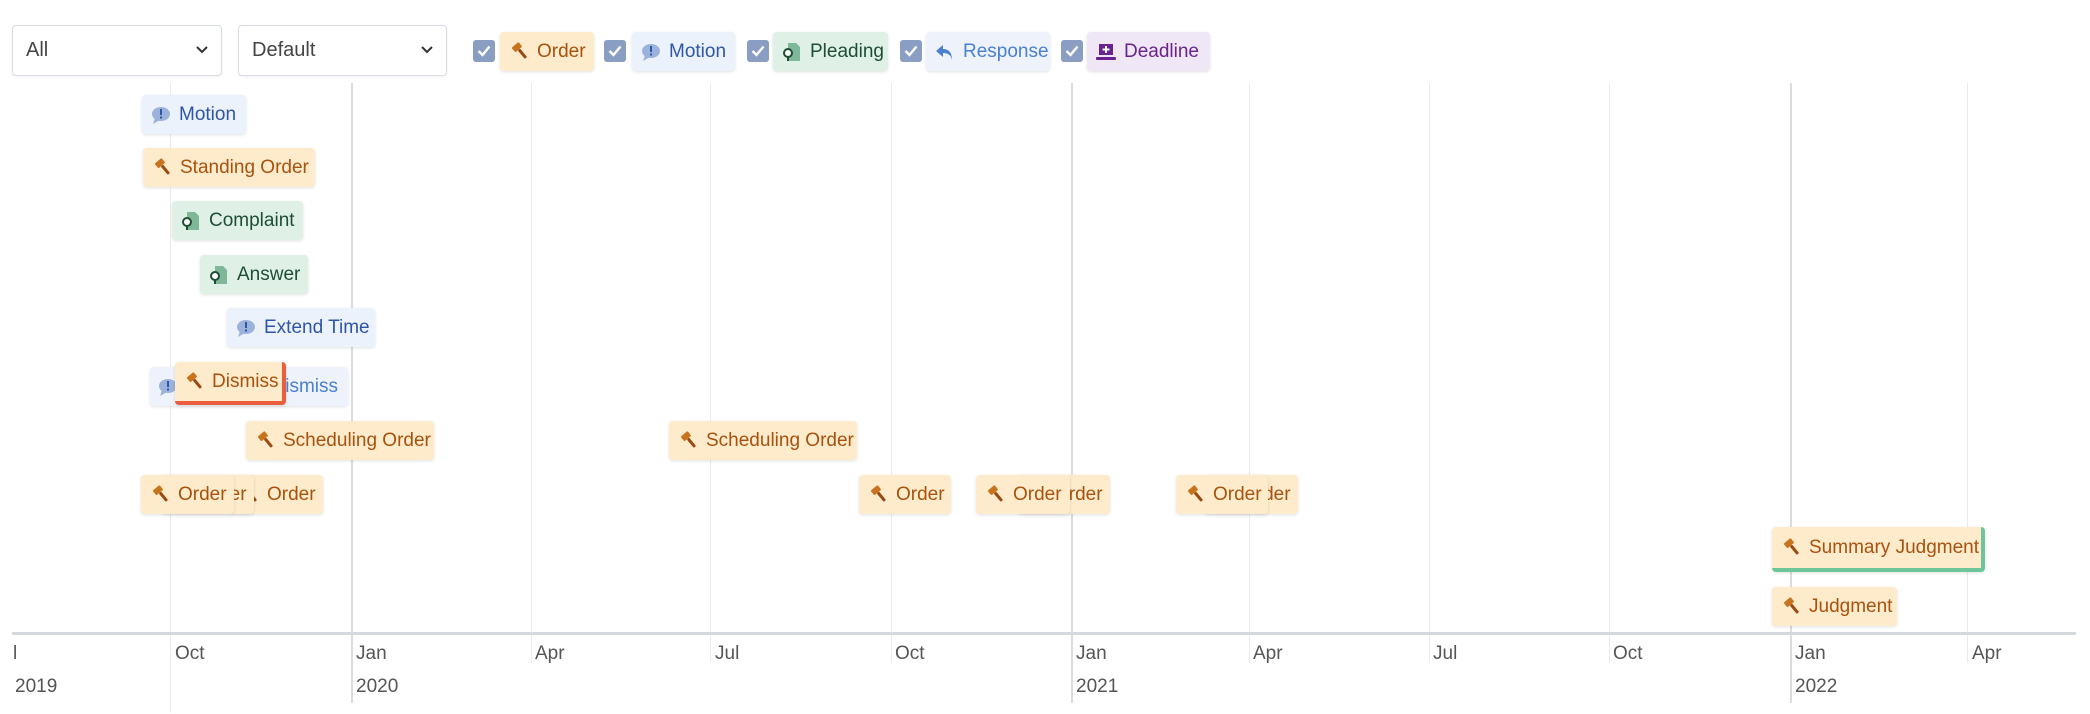 This screenshot has height=714, width=2090. What do you see at coordinates (698, 51) in the screenshot?
I see `legend-label-motion: Motion` at bounding box center [698, 51].